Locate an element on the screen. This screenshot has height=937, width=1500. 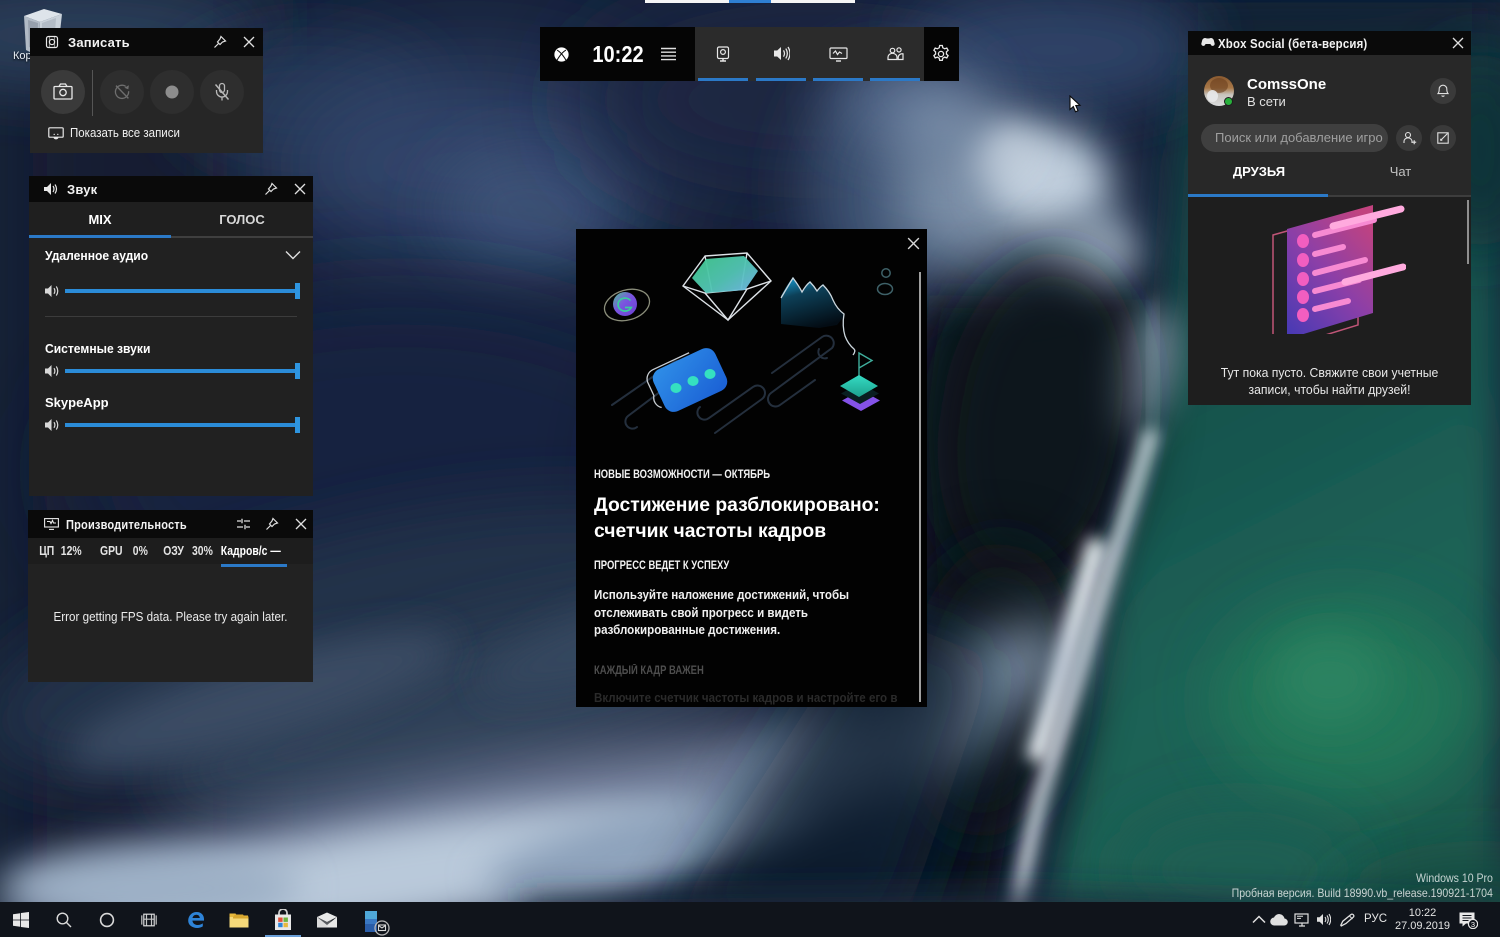
svg-text: 3 is located at coordinates (1473, 924).